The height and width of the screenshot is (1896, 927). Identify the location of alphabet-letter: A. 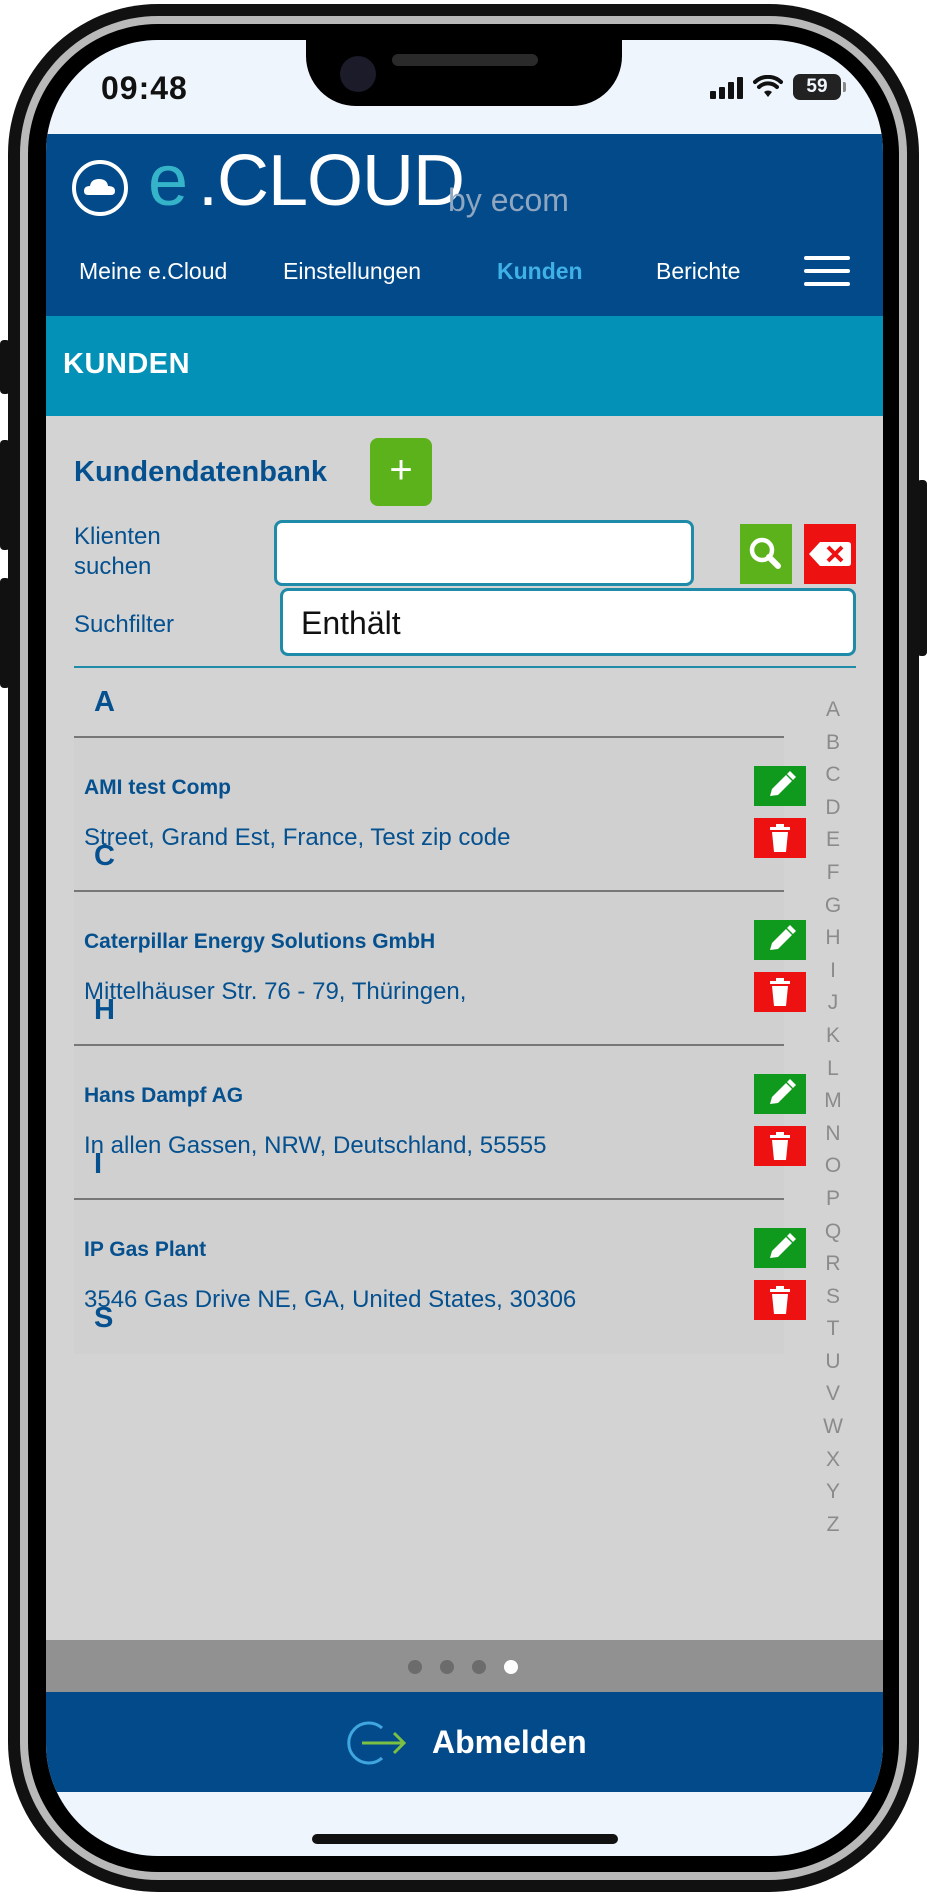
(833, 714).